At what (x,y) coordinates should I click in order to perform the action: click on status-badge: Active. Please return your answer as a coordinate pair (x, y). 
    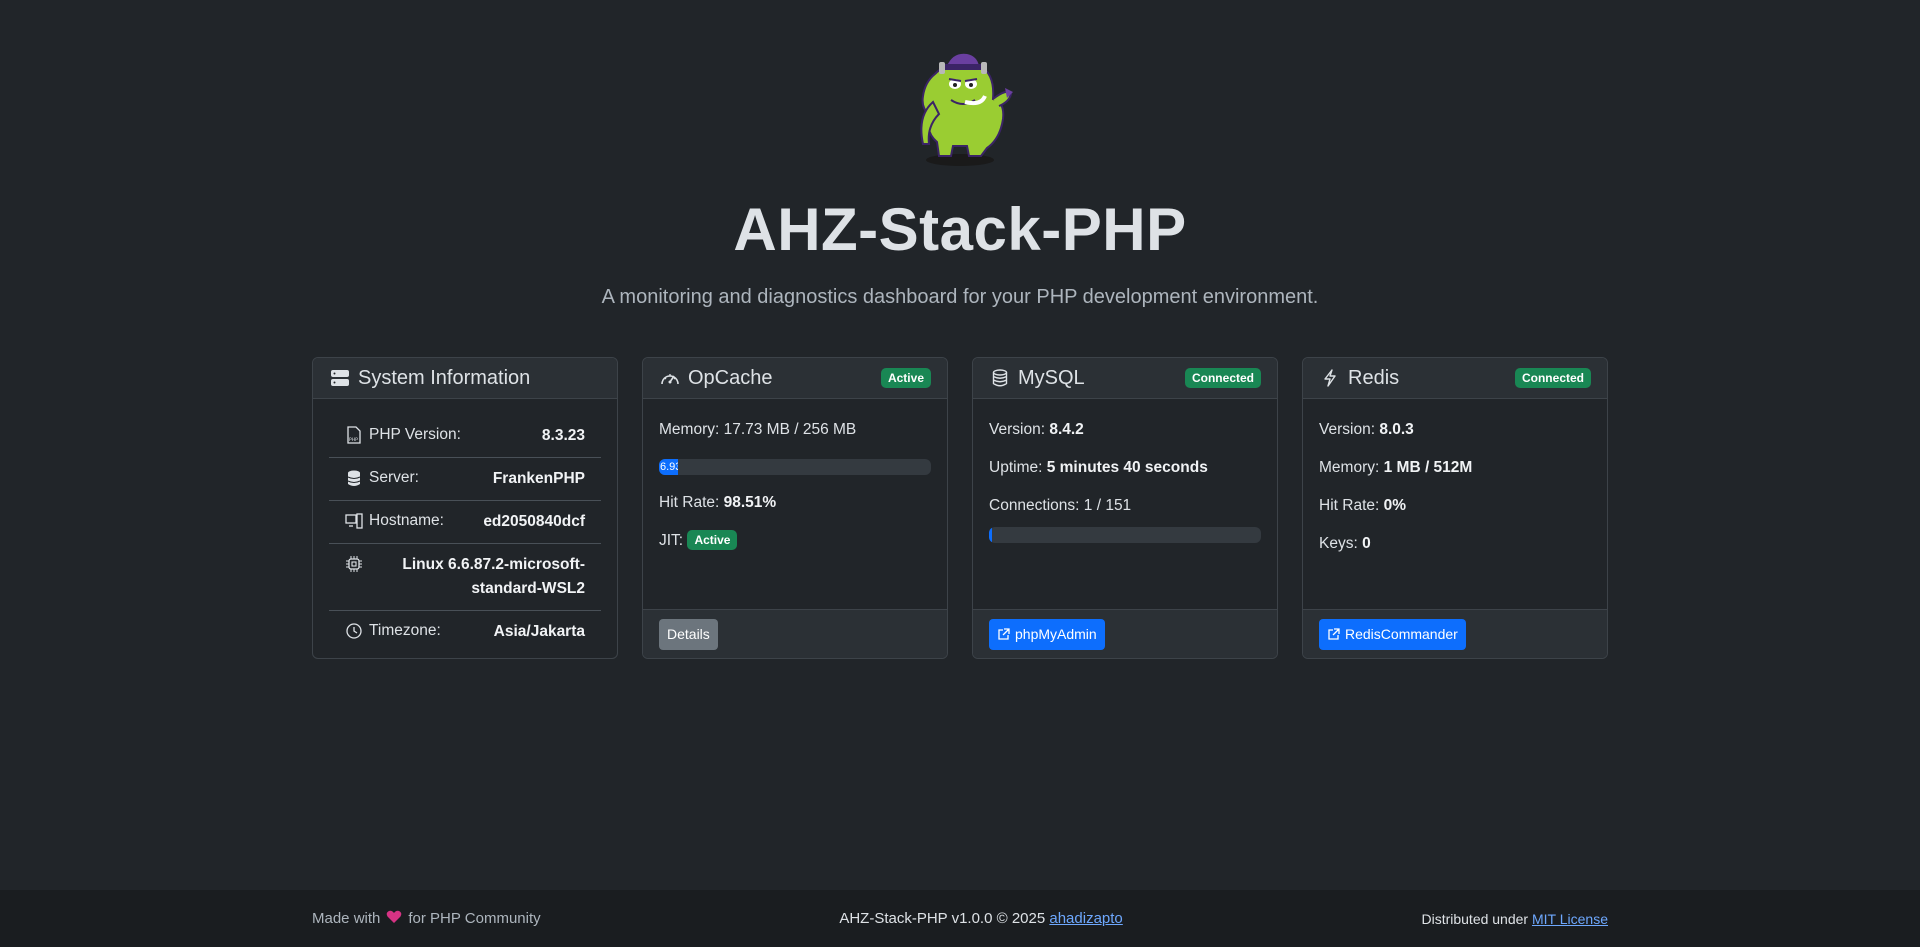
    Looking at the image, I should click on (905, 378).